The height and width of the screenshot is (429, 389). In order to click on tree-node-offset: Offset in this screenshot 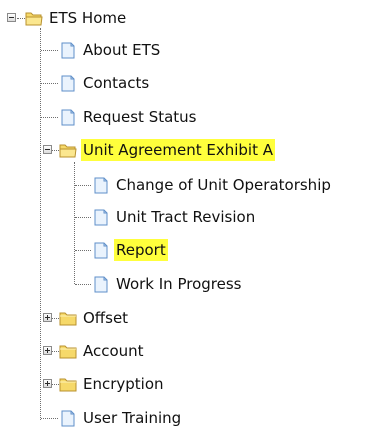, I will do `click(94, 318)`.